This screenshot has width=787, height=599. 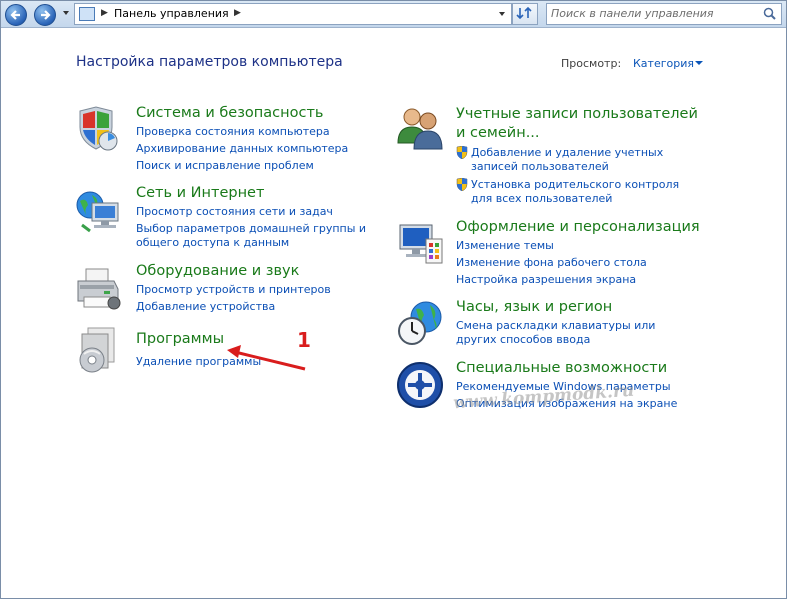 I want to click on view-mode-dropdown: Категория, so click(x=663, y=63).